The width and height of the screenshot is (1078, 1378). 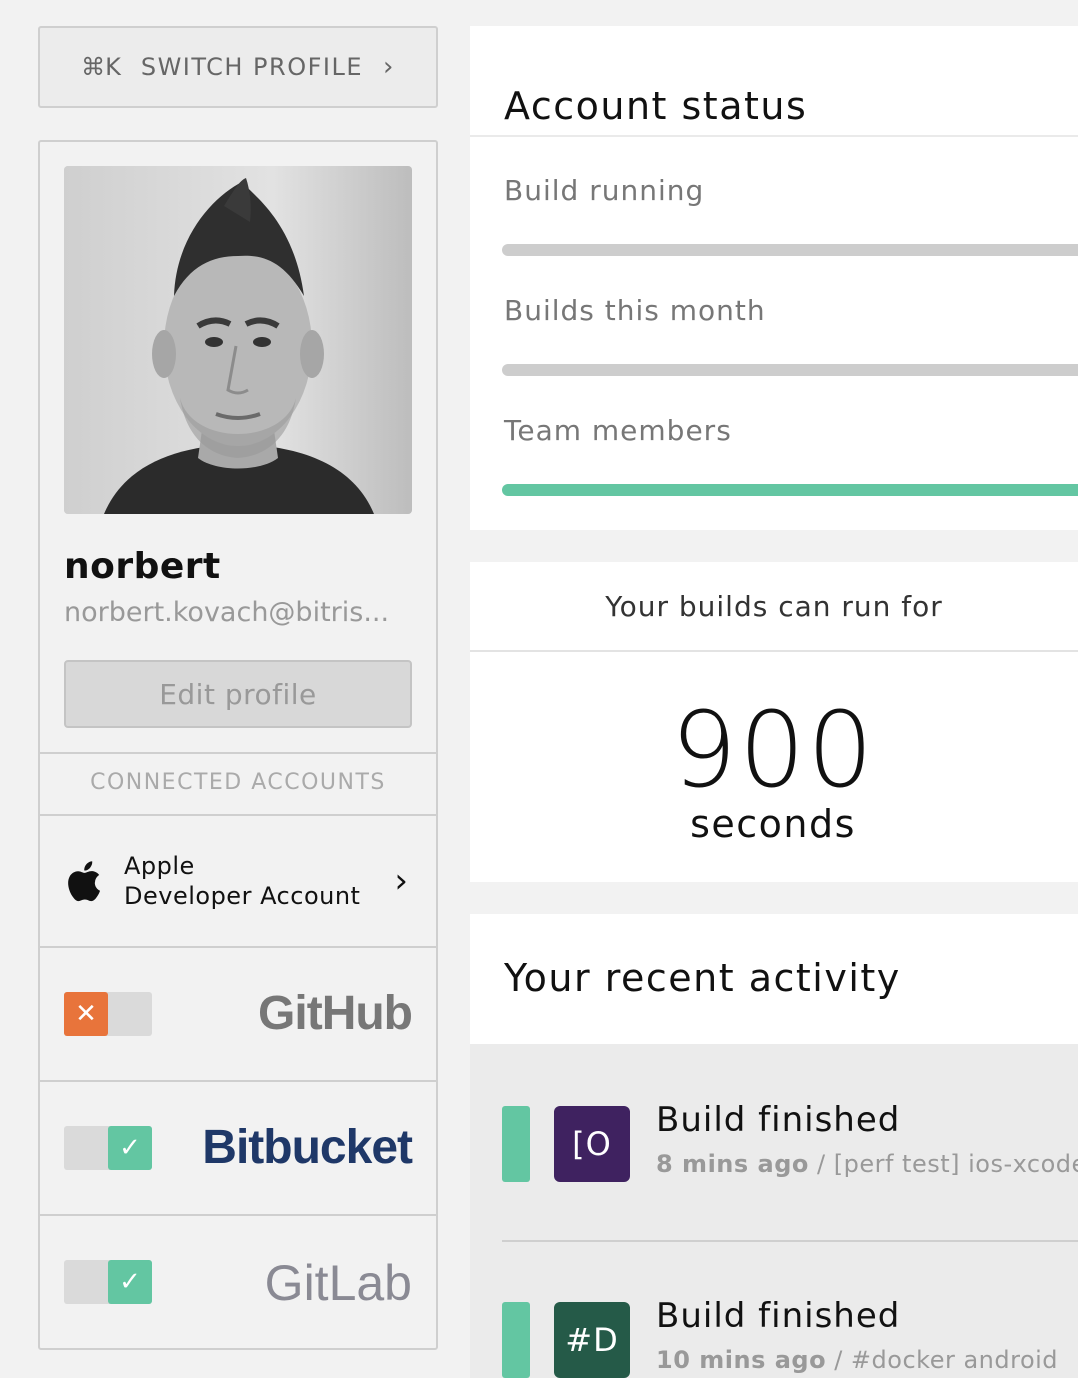 What do you see at coordinates (741, 1360) in the screenshot?
I see `activity-time: 10 mins ago` at bounding box center [741, 1360].